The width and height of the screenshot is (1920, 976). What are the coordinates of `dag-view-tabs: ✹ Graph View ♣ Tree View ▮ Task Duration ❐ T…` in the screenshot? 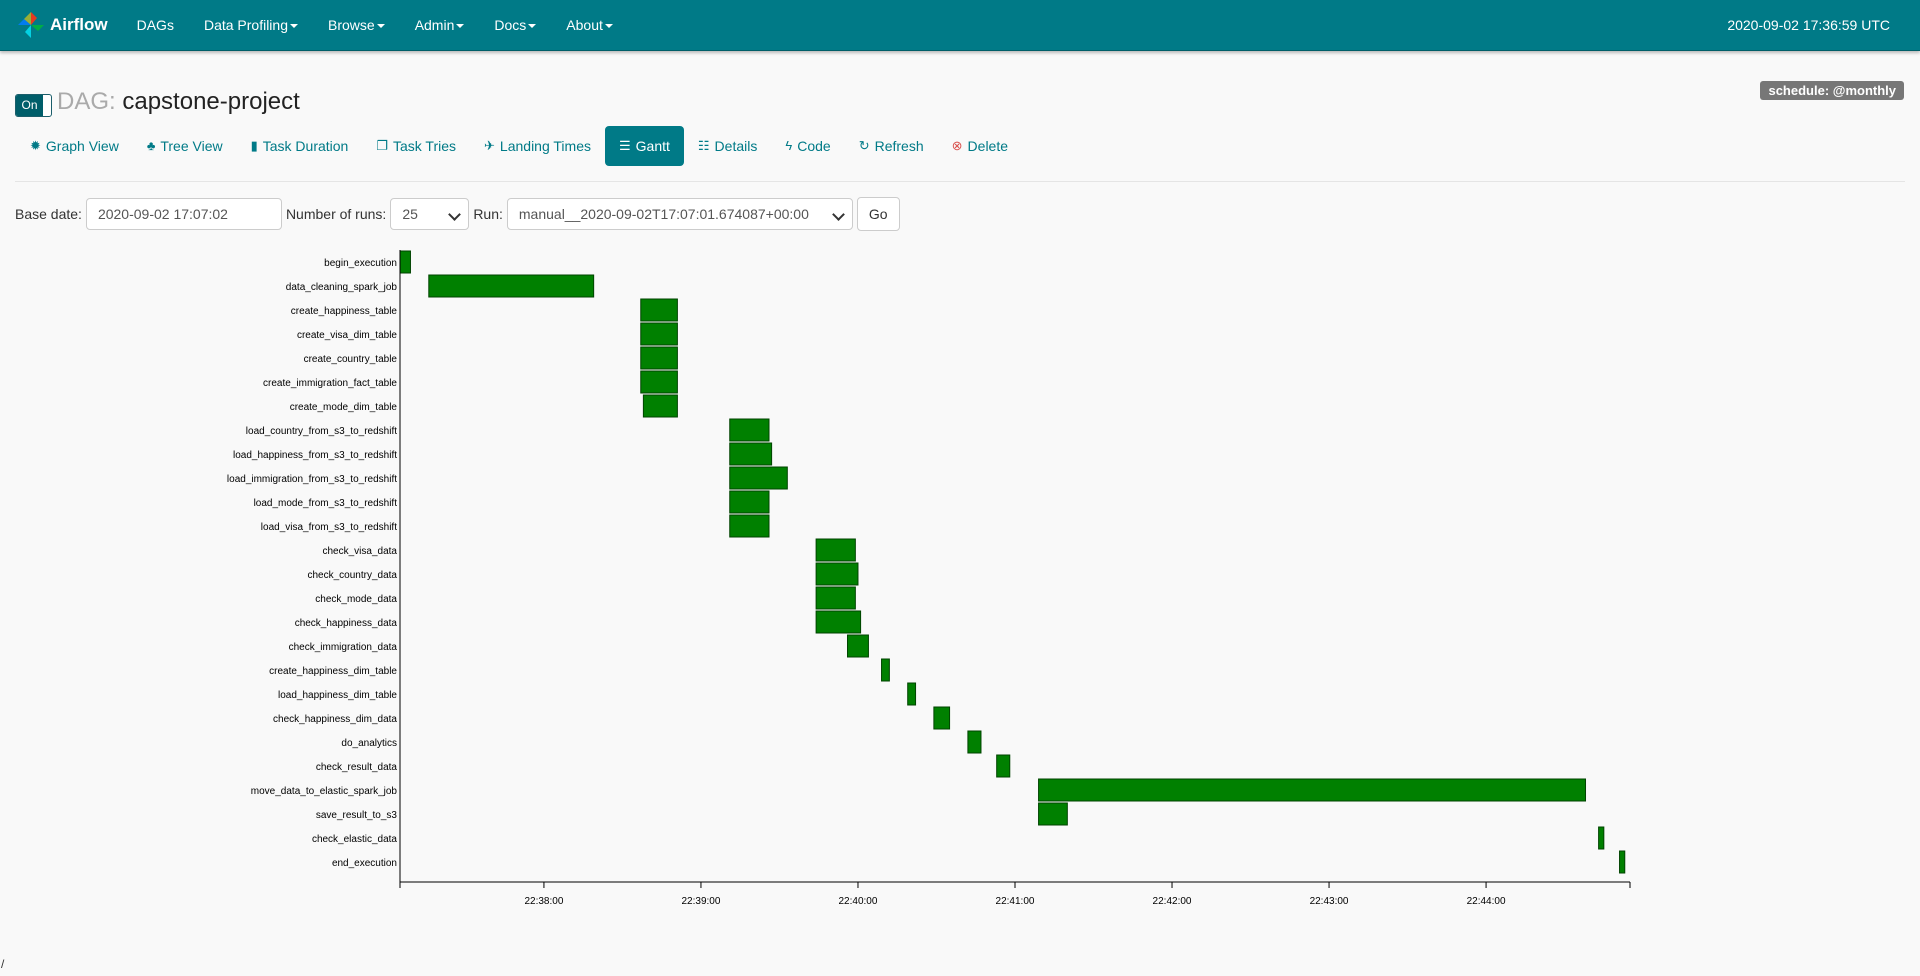 It's located at (519, 146).